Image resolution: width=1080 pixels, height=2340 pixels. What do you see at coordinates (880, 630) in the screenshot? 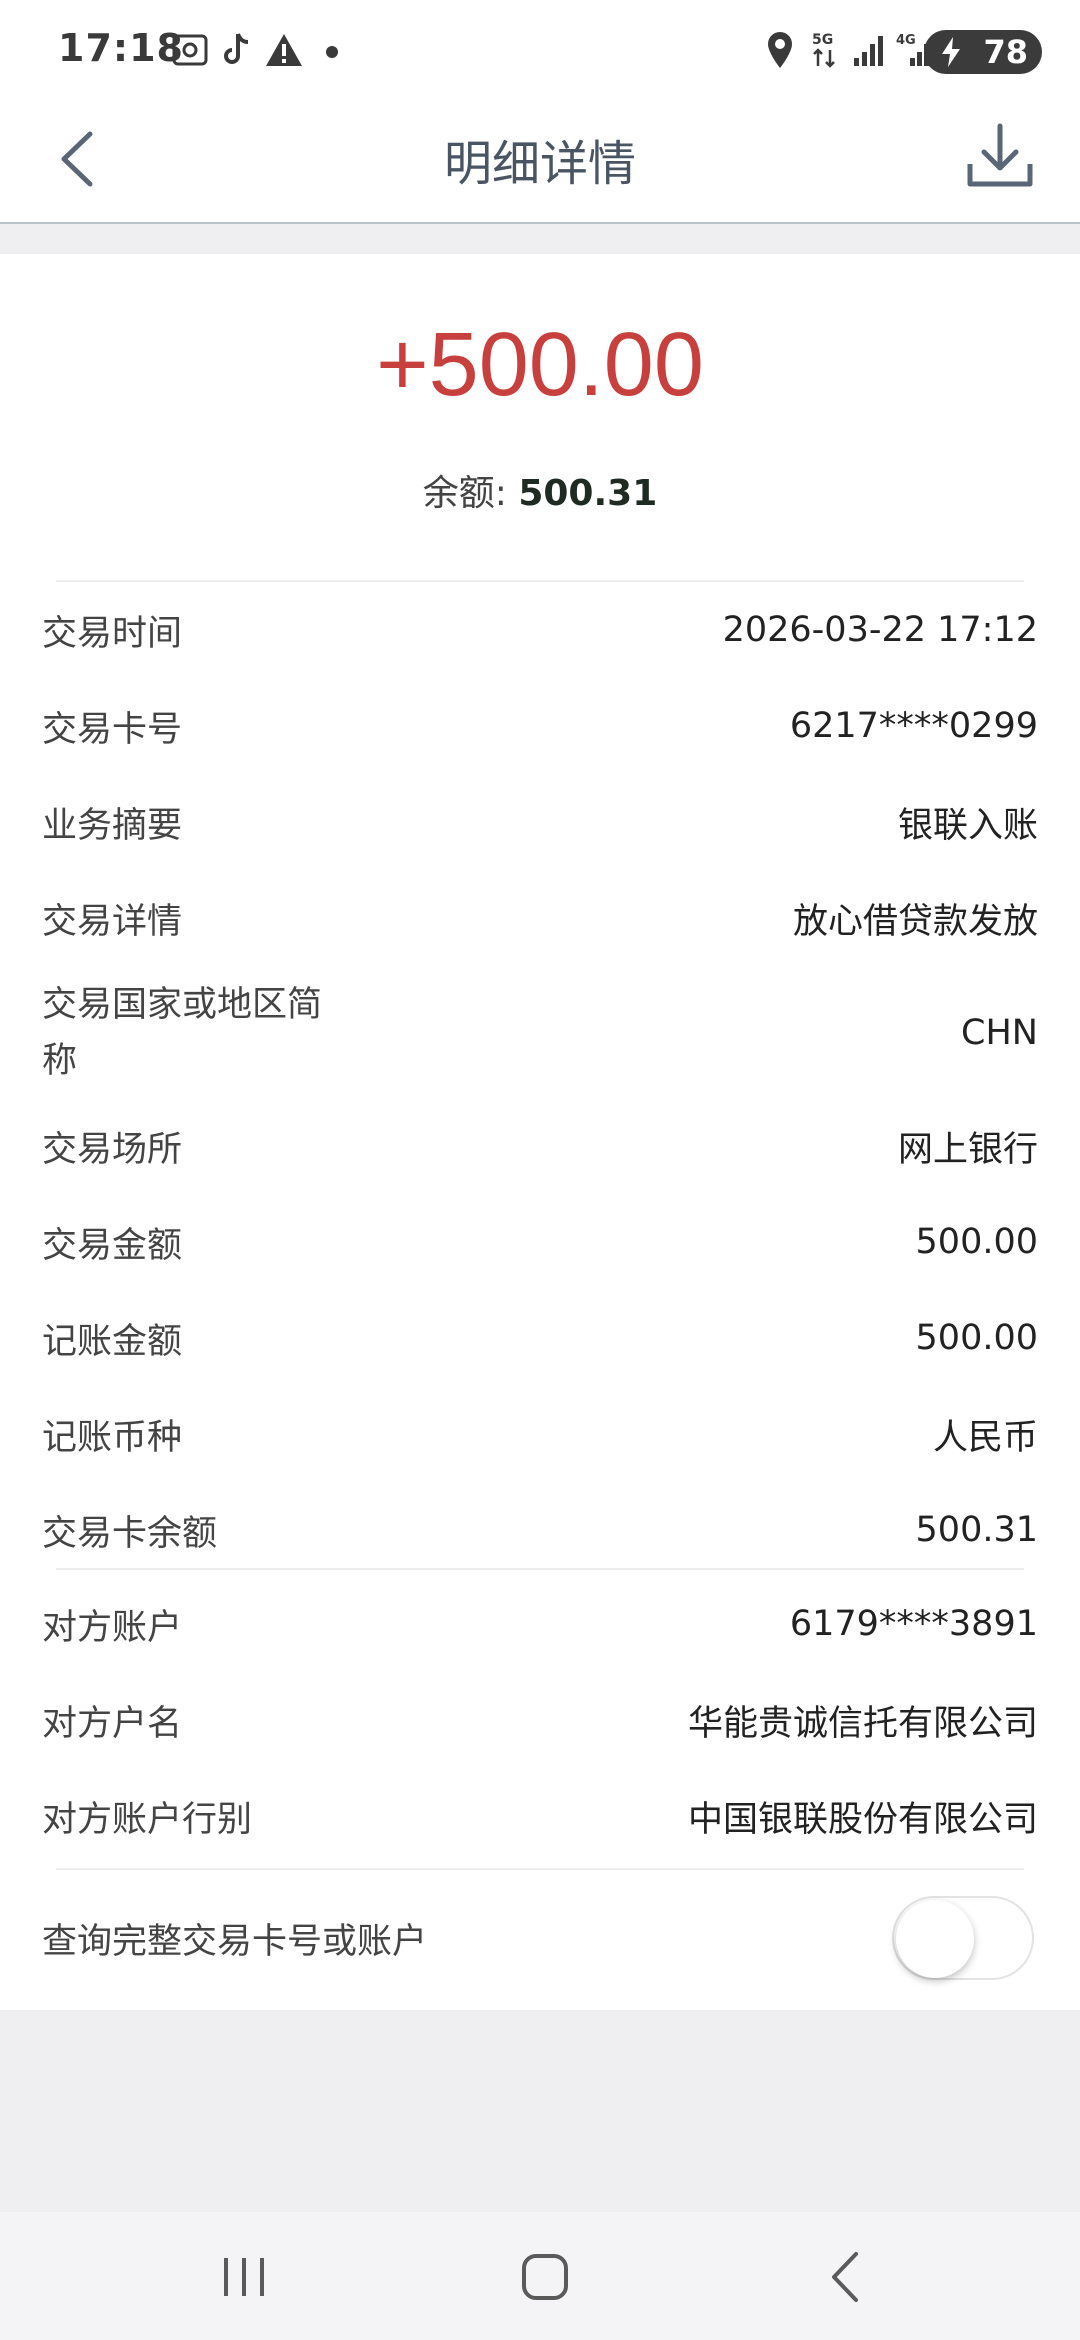
I see `detail-value: 2026-03-22 17:12` at bounding box center [880, 630].